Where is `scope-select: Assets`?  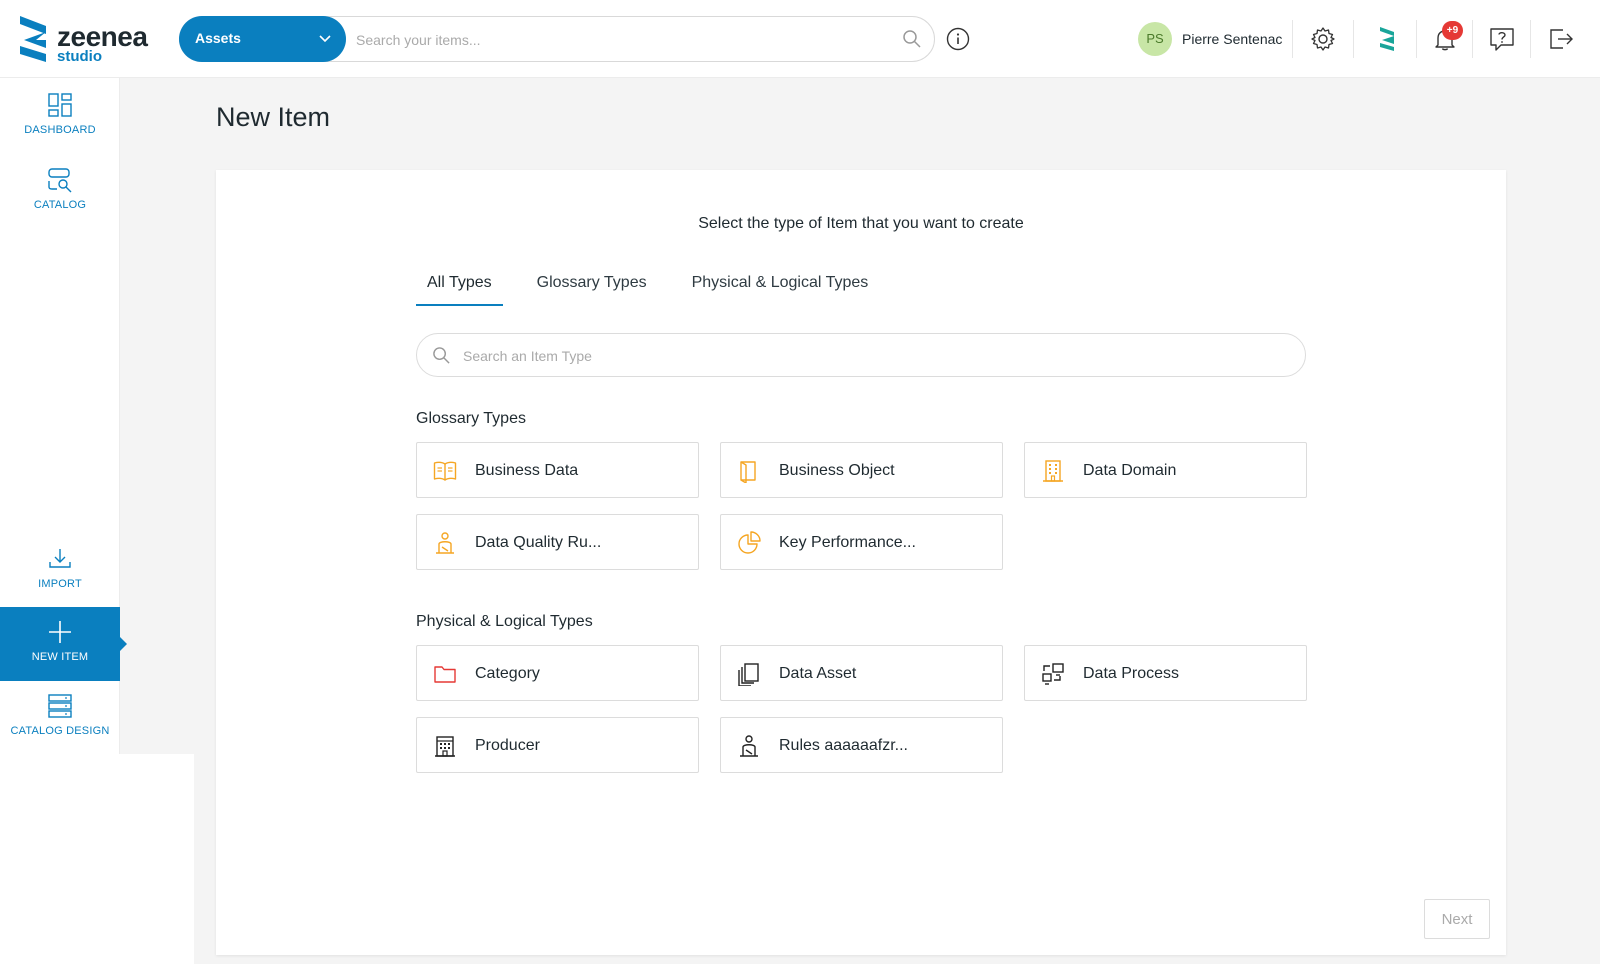
scope-select: Assets is located at coordinates (262, 39).